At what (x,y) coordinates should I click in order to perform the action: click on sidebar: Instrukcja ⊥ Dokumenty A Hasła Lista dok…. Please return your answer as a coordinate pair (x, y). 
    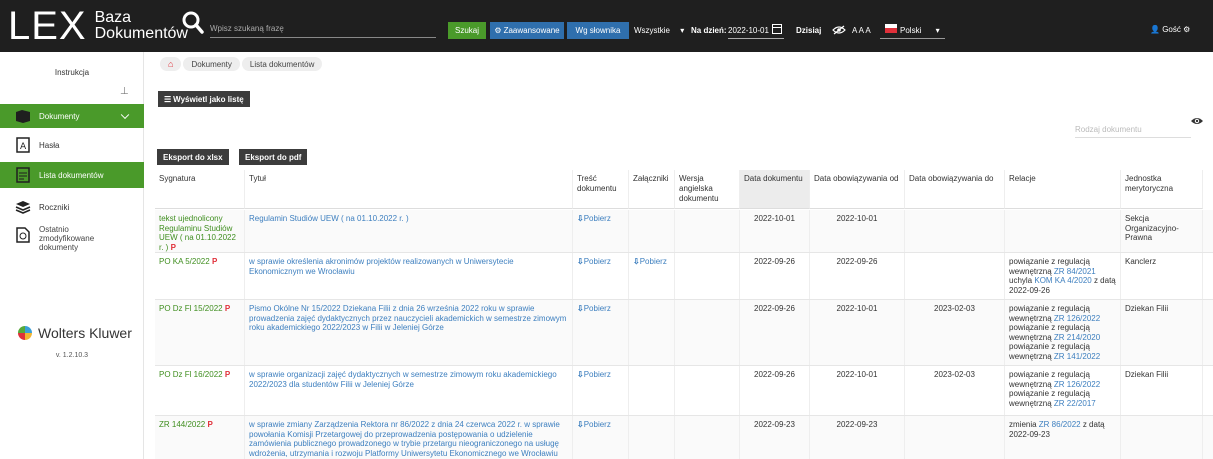
    Looking at the image, I should click on (72, 255).